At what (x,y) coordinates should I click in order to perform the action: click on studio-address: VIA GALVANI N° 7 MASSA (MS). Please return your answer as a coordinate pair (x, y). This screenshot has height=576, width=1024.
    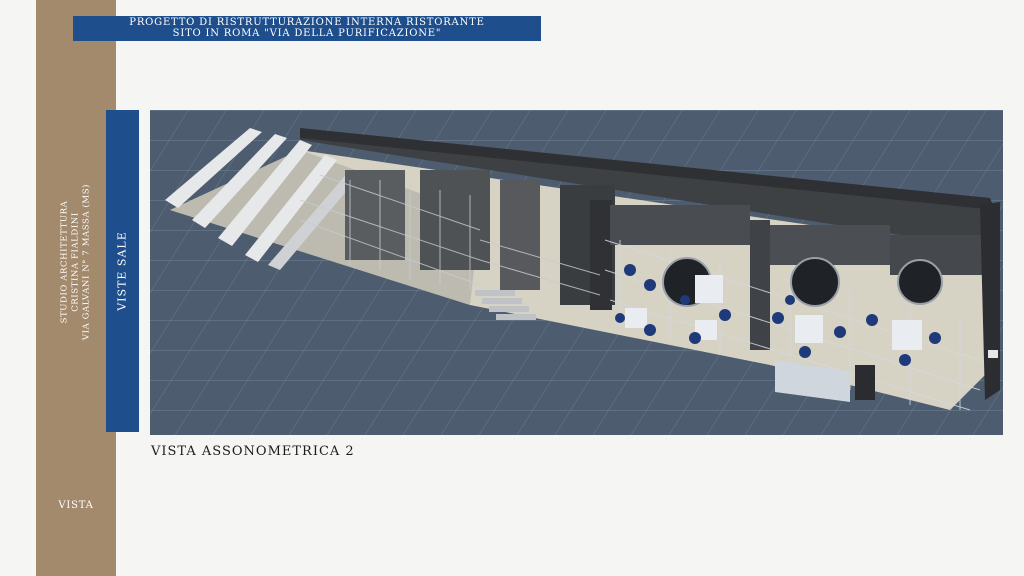
    Looking at the image, I should click on (86, 262).